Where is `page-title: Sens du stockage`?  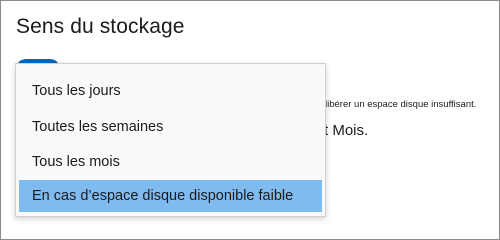
page-title: Sens du stockage is located at coordinates (100, 26).